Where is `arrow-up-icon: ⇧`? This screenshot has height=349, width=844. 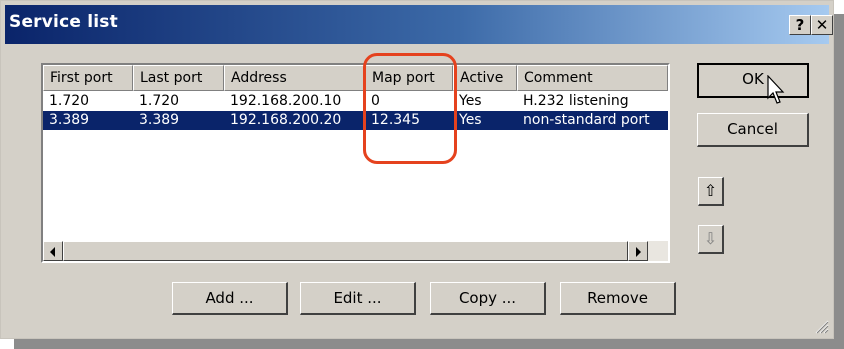 arrow-up-icon: ⇧ is located at coordinates (710, 190).